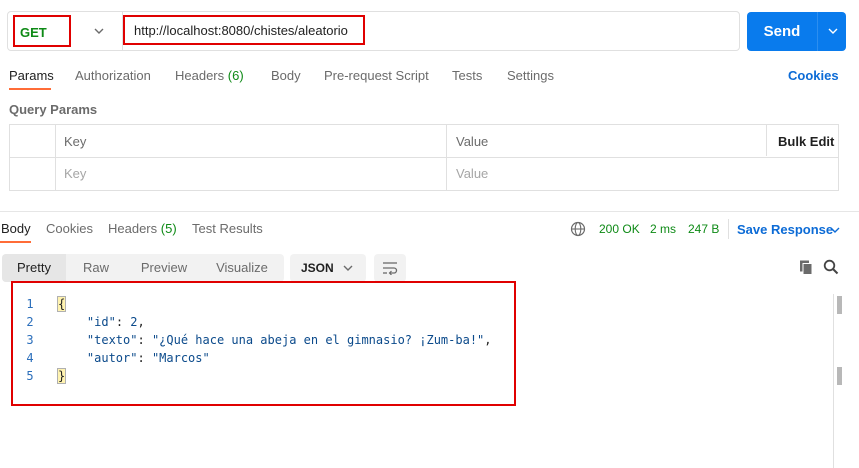  Describe the element at coordinates (806, 267) in the screenshot. I see `copy-icon` at that location.